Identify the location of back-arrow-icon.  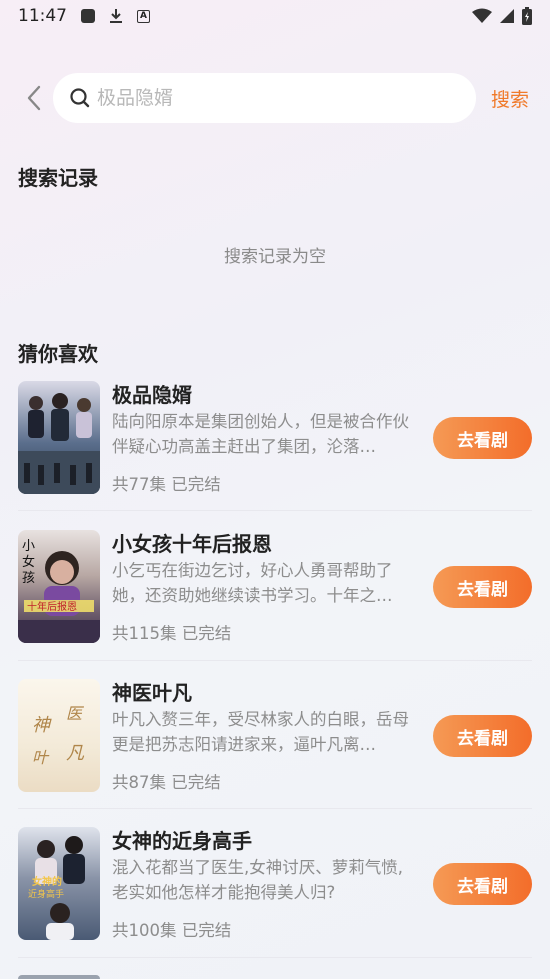
(35, 98).